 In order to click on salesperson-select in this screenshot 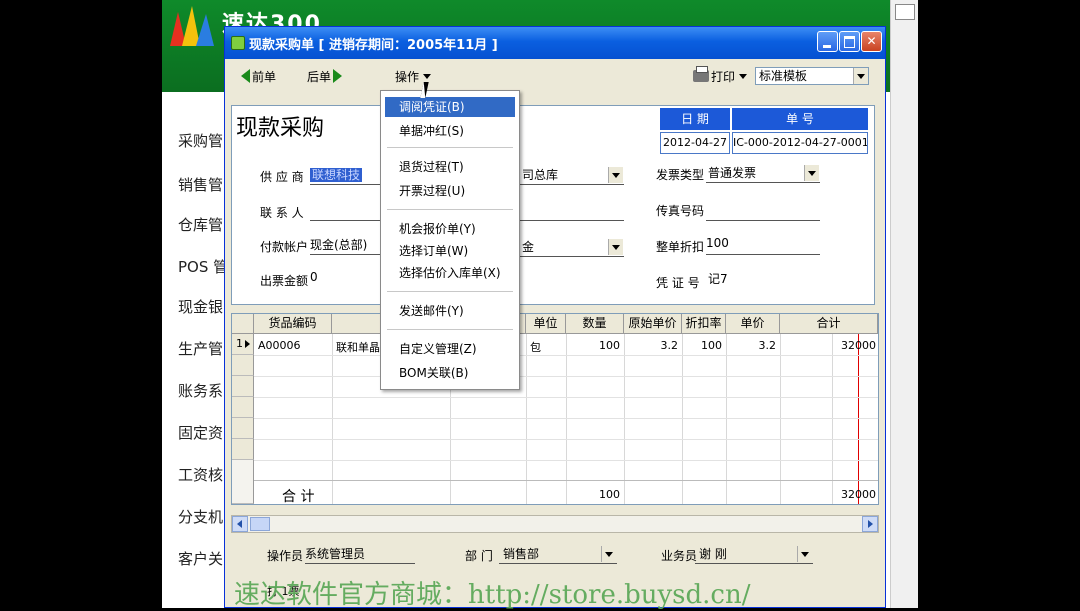, I will do `click(754, 554)`.